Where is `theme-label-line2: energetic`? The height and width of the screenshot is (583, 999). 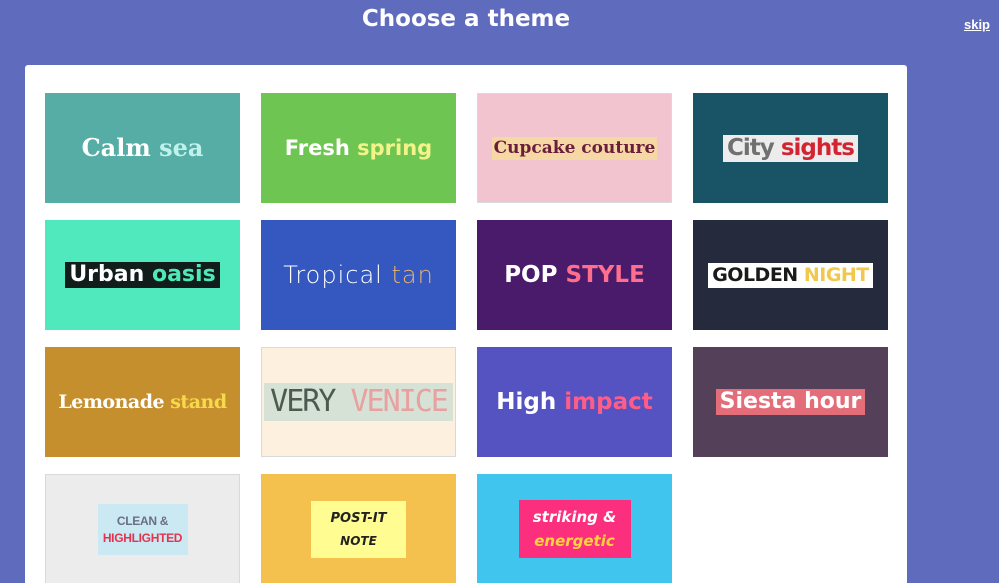
theme-label-line2: energetic is located at coordinates (574, 541).